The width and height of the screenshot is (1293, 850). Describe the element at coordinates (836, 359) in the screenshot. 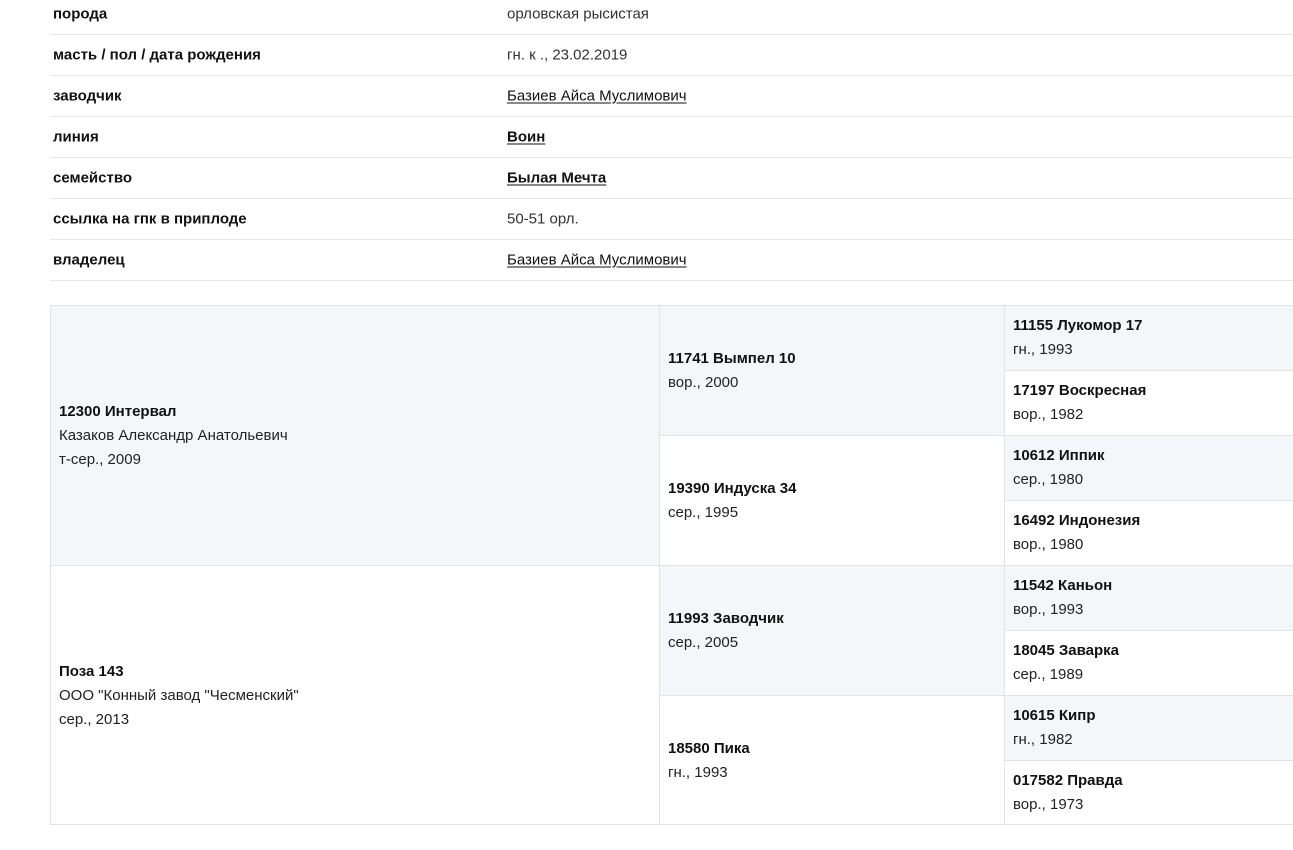

I see `sire-sire-name: 11741 Вымпел 10` at that location.